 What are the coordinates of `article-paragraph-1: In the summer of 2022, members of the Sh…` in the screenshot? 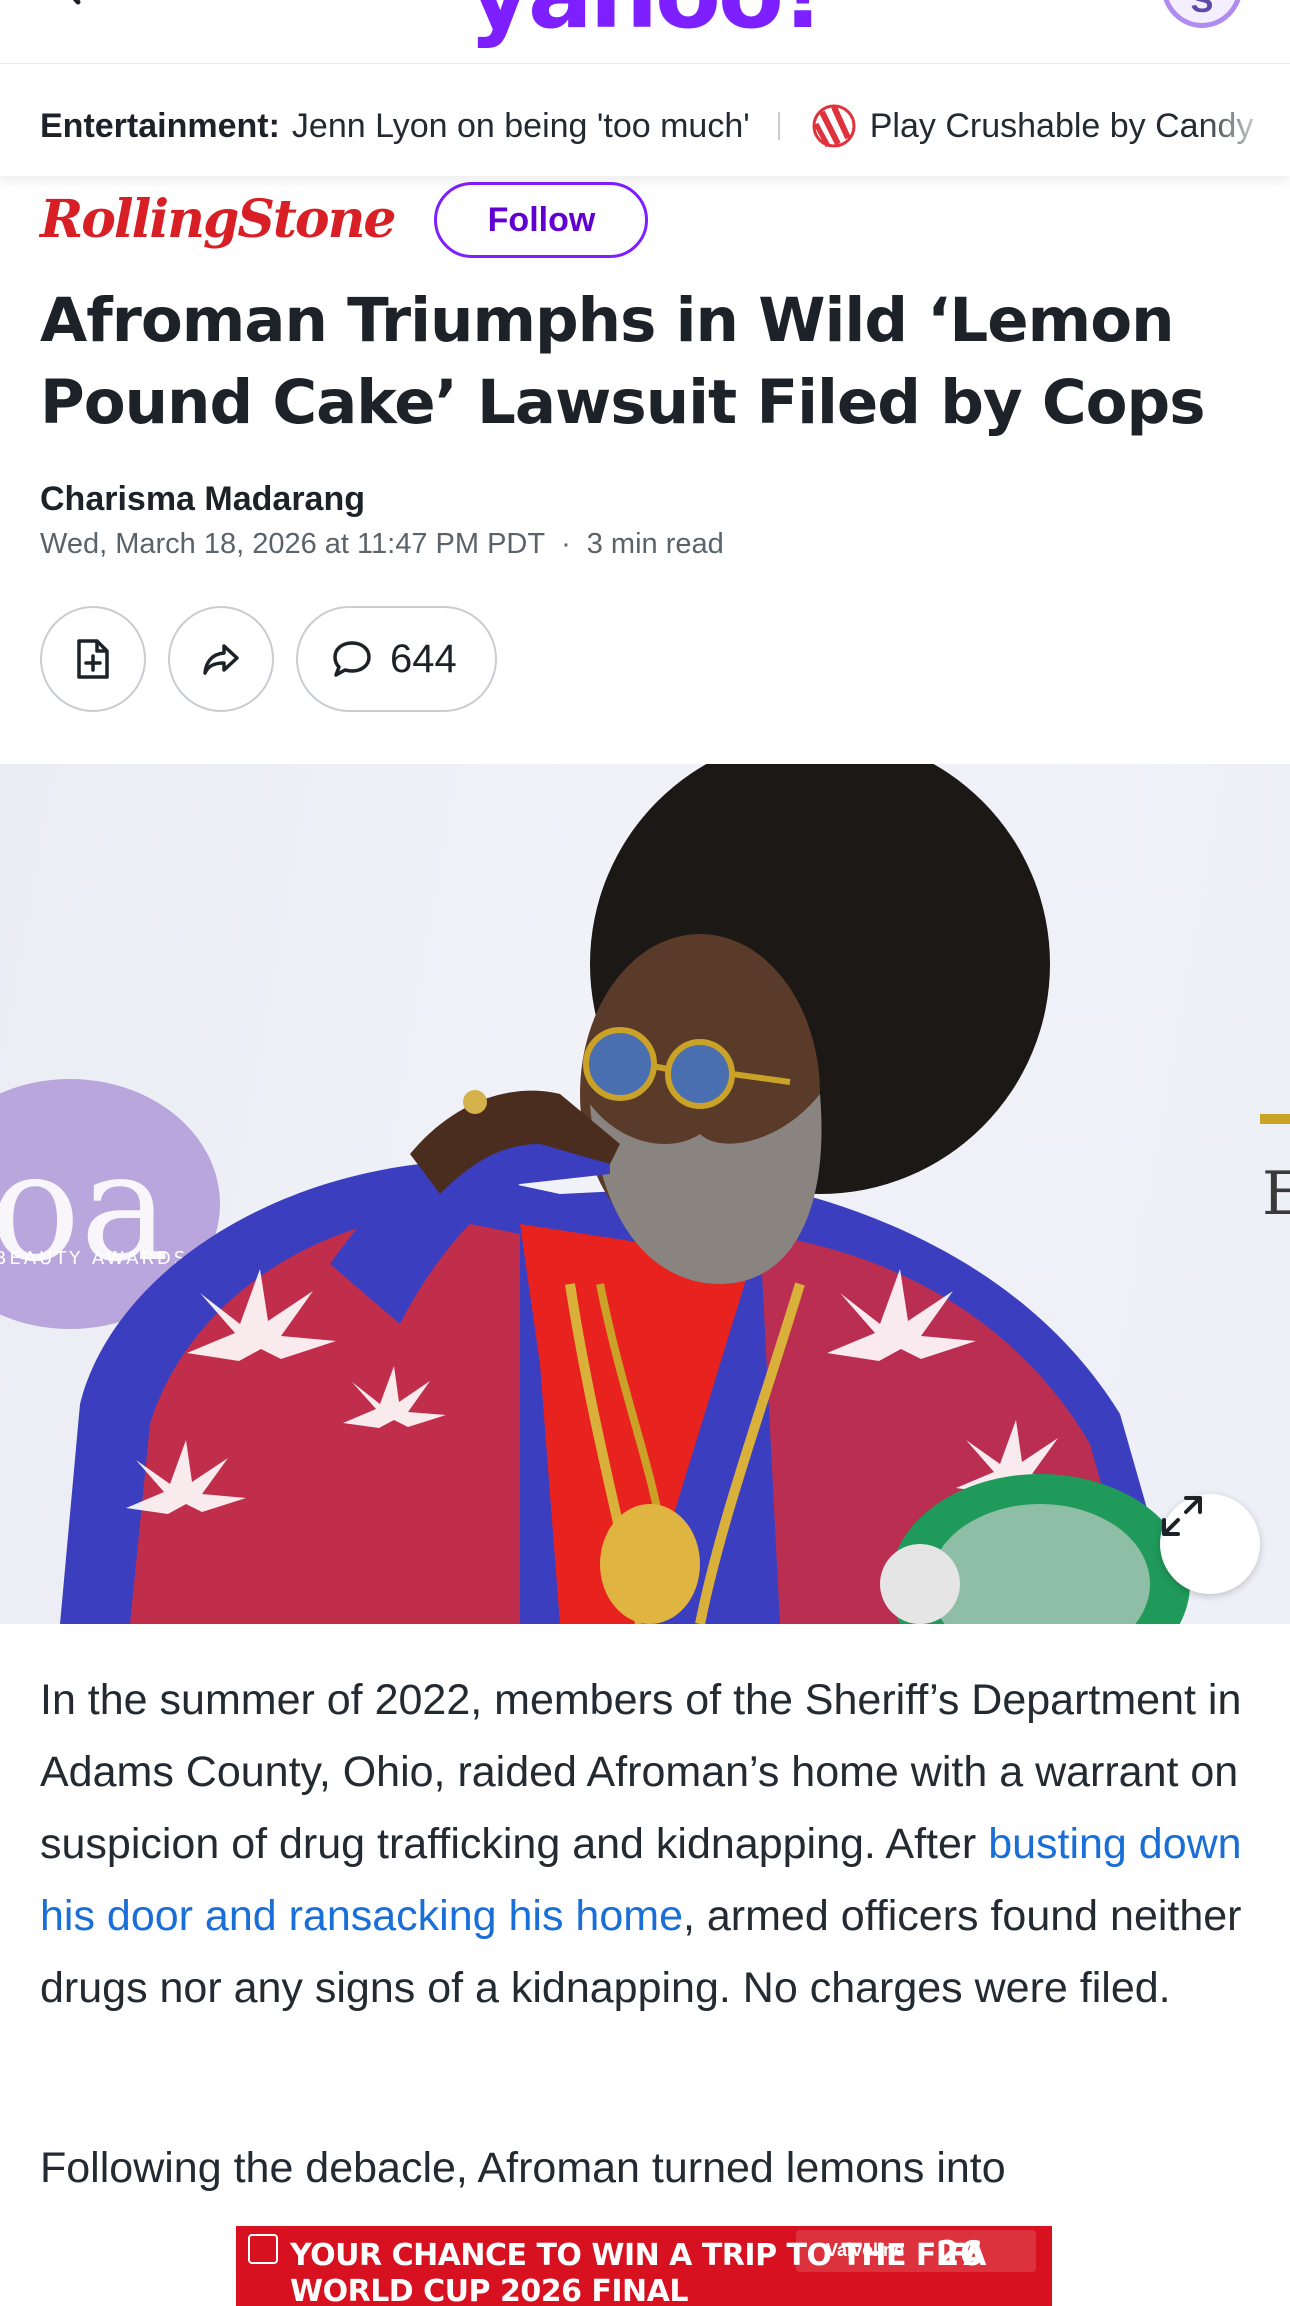 It's located at (655, 1844).